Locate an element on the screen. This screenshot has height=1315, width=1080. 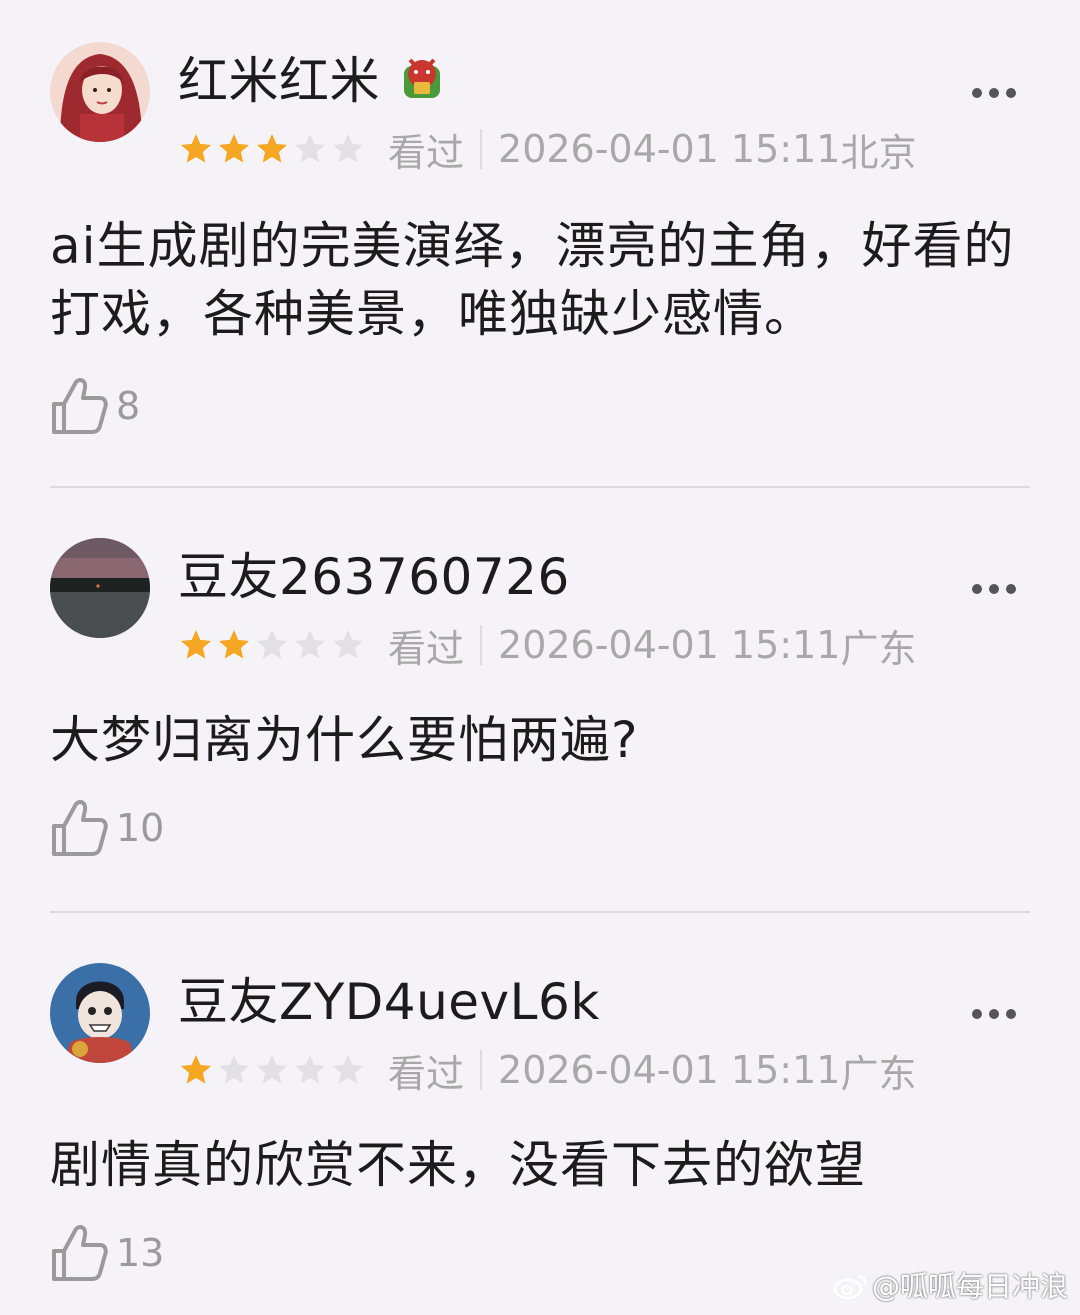
name-row: 豆友ZYD4uevL6k is located at coordinates (389, 998).